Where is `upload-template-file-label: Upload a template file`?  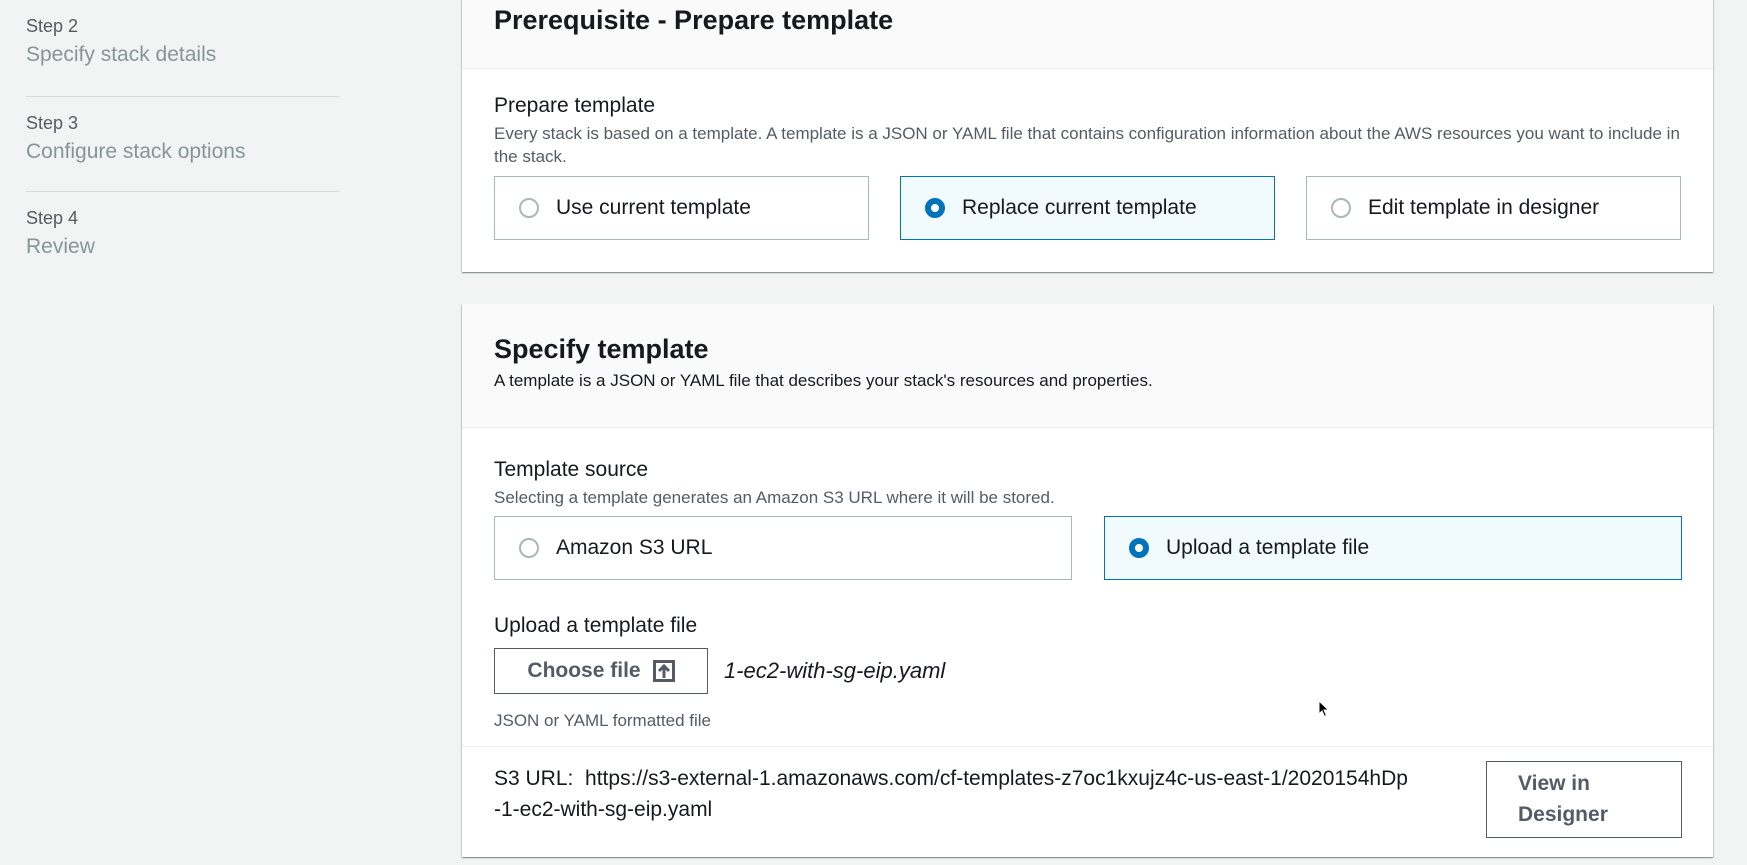
upload-template-file-label: Upload a template file is located at coordinates (596, 625).